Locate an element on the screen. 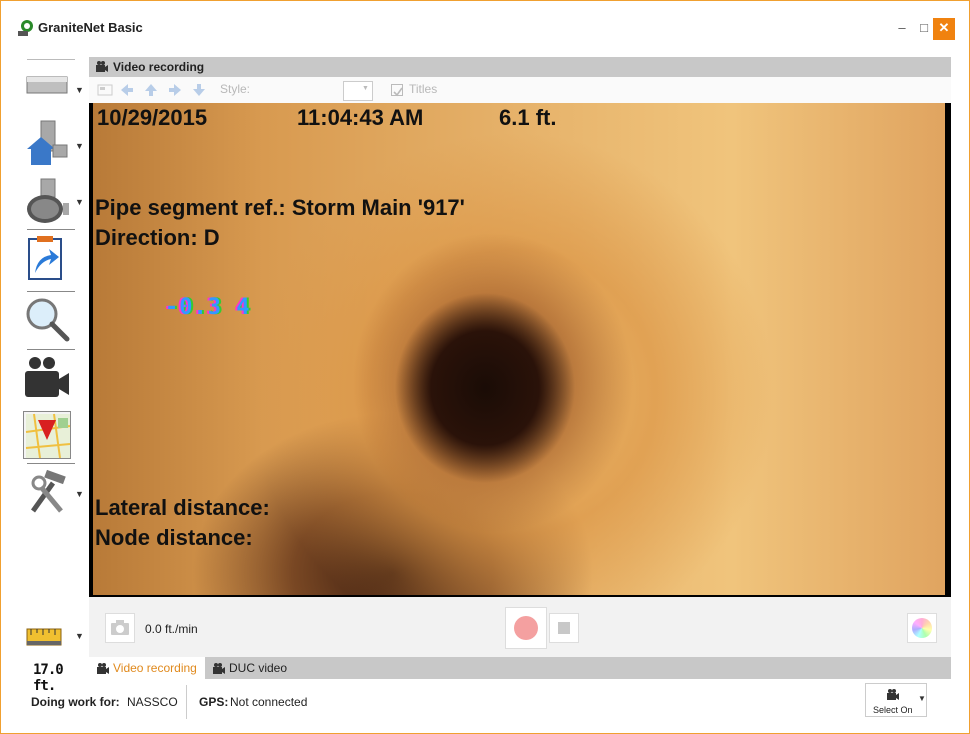 This screenshot has height=734, width=970. pipe-segment-tool is located at coordinates (47, 87).